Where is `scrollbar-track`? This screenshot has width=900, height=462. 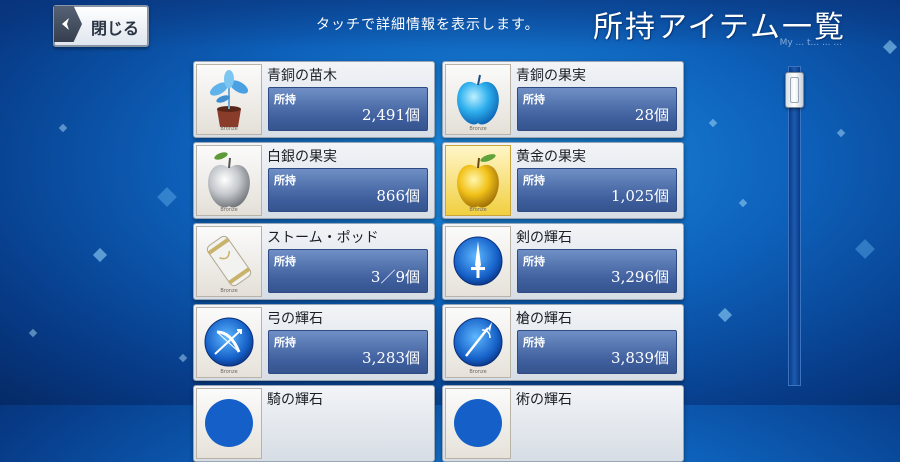 scrollbar-track is located at coordinates (794, 226).